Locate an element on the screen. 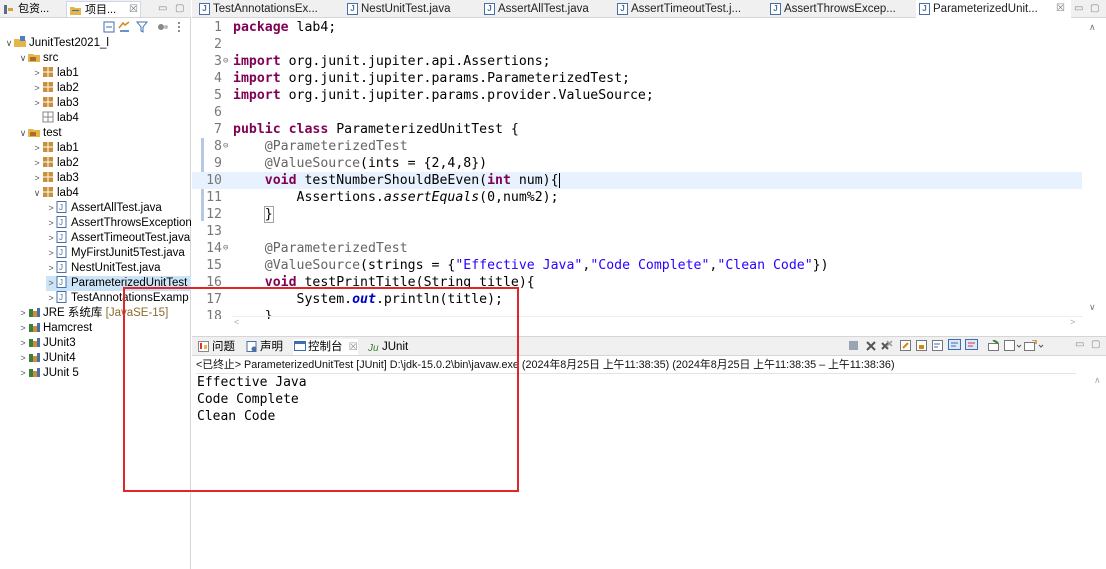  tree-item-src-lab2: > lab2 is located at coordinates (55, 88).